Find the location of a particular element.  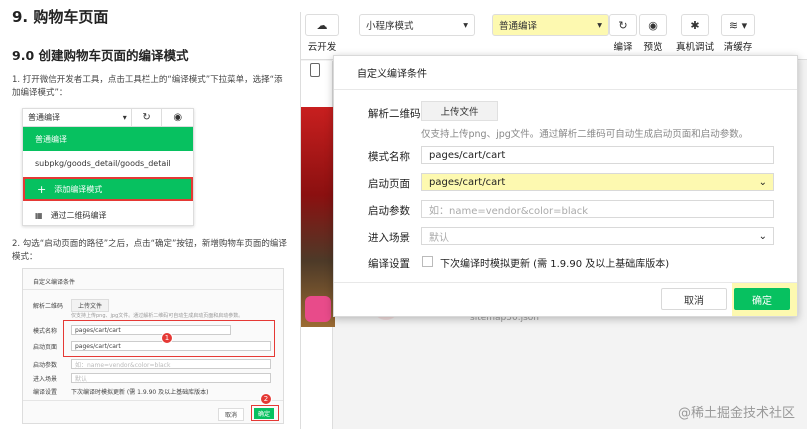

mini-label: 启动页面 is located at coordinates (45, 347).